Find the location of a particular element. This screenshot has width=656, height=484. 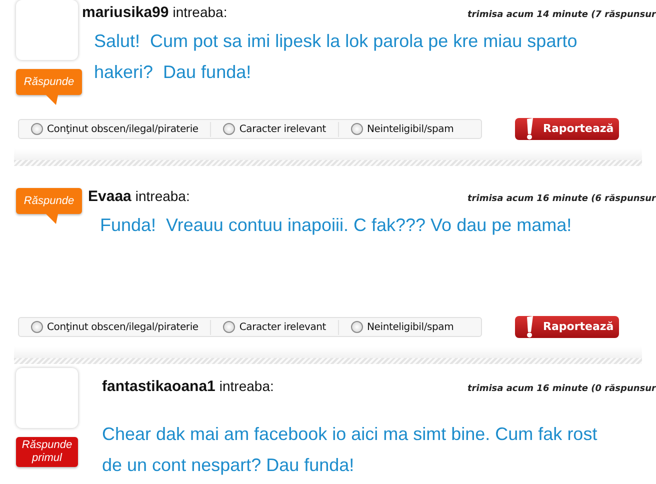

username: fantastikaoana1 is located at coordinates (159, 387).